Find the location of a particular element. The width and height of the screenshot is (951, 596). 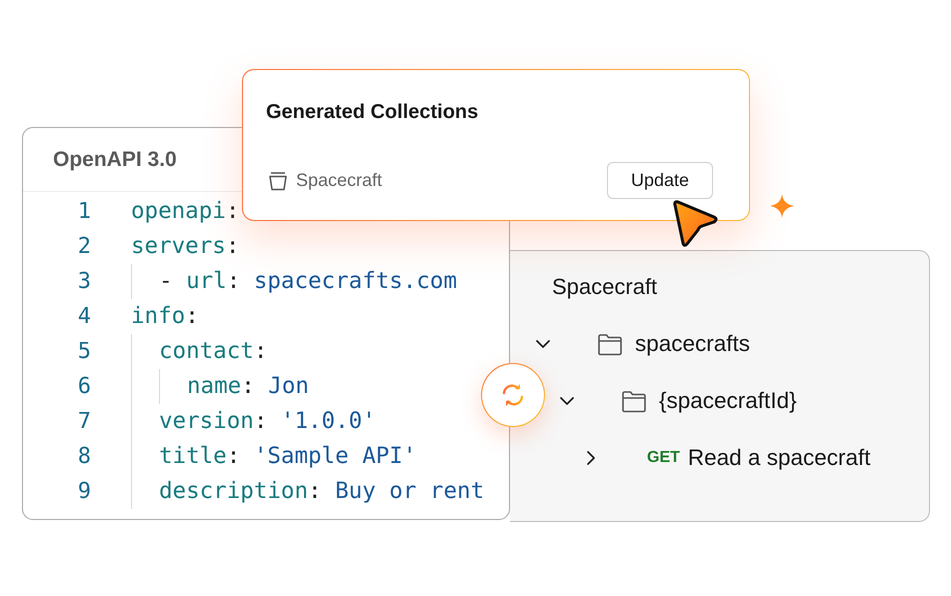

sparkle-icon is located at coordinates (782, 206).